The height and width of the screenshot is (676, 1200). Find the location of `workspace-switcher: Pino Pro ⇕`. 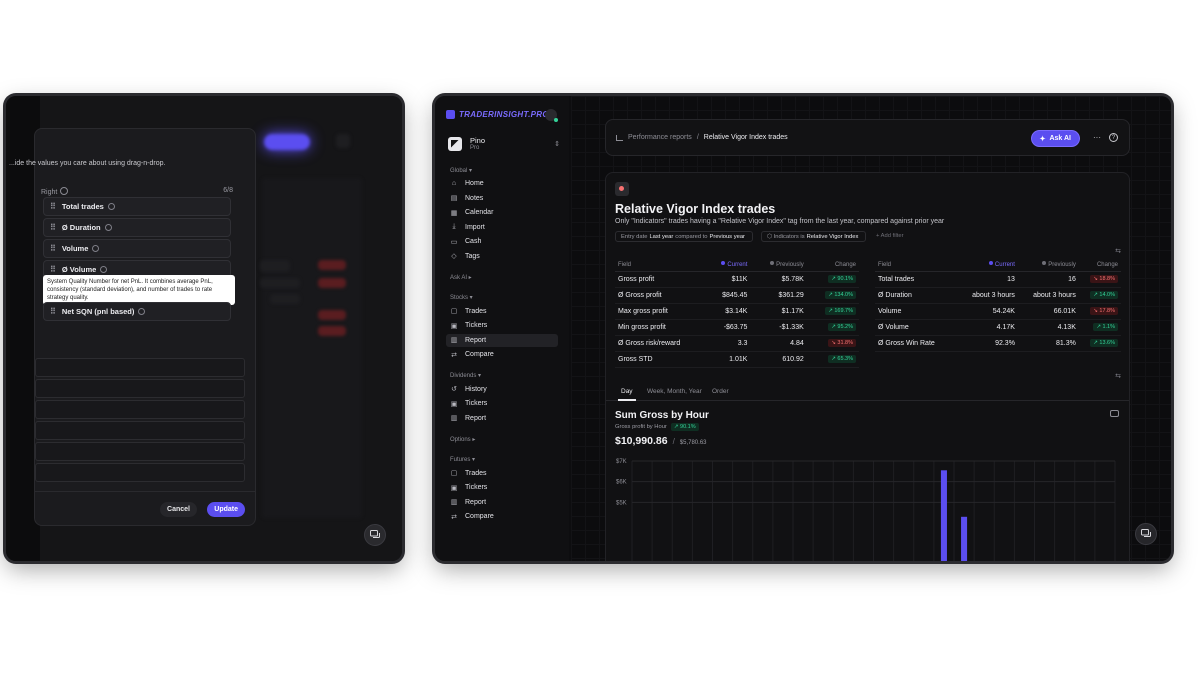

workspace-switcher: Pino Pro ⇕ is located at coordinates (504, 143).